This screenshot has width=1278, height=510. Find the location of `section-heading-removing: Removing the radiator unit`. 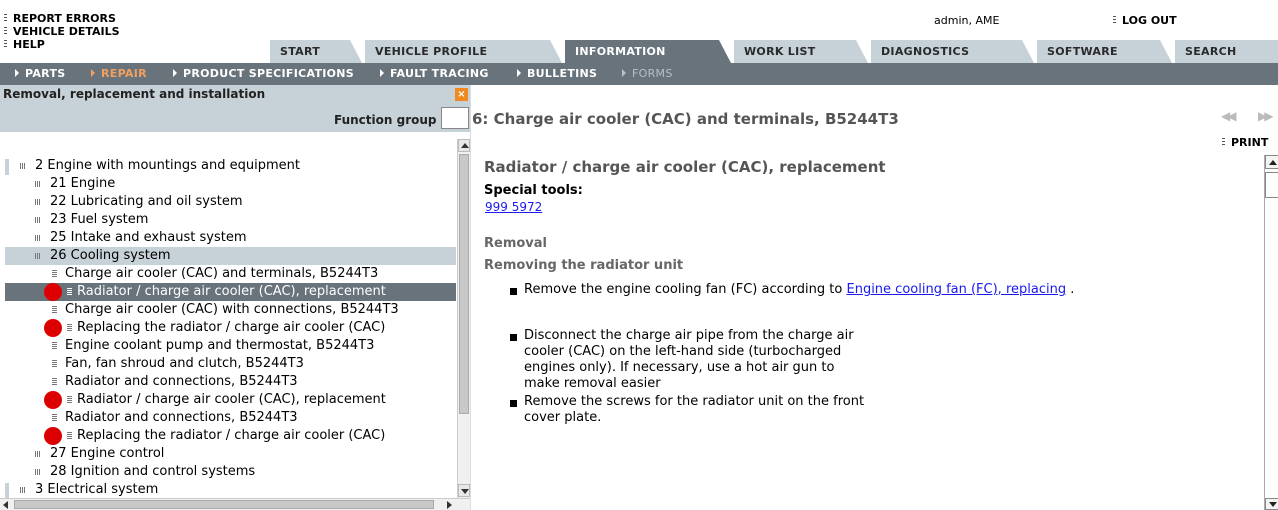

section-heading-removing: Removing the radiator unit is located at coordinates (584, 265).